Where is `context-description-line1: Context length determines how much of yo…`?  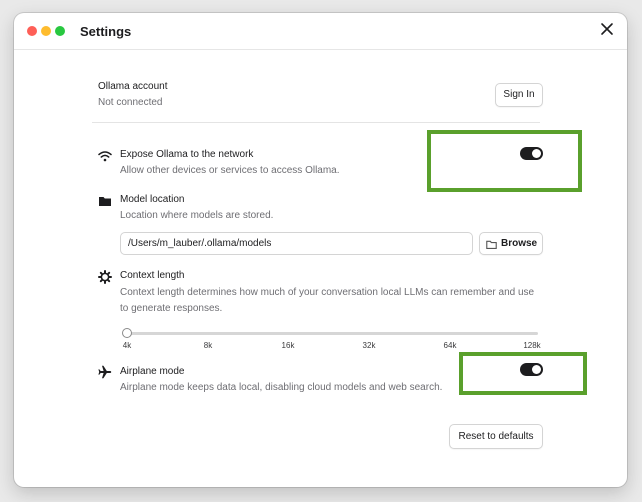 context-description-line1: Context length determines how much of yo… is located at coordinates (327, 292).